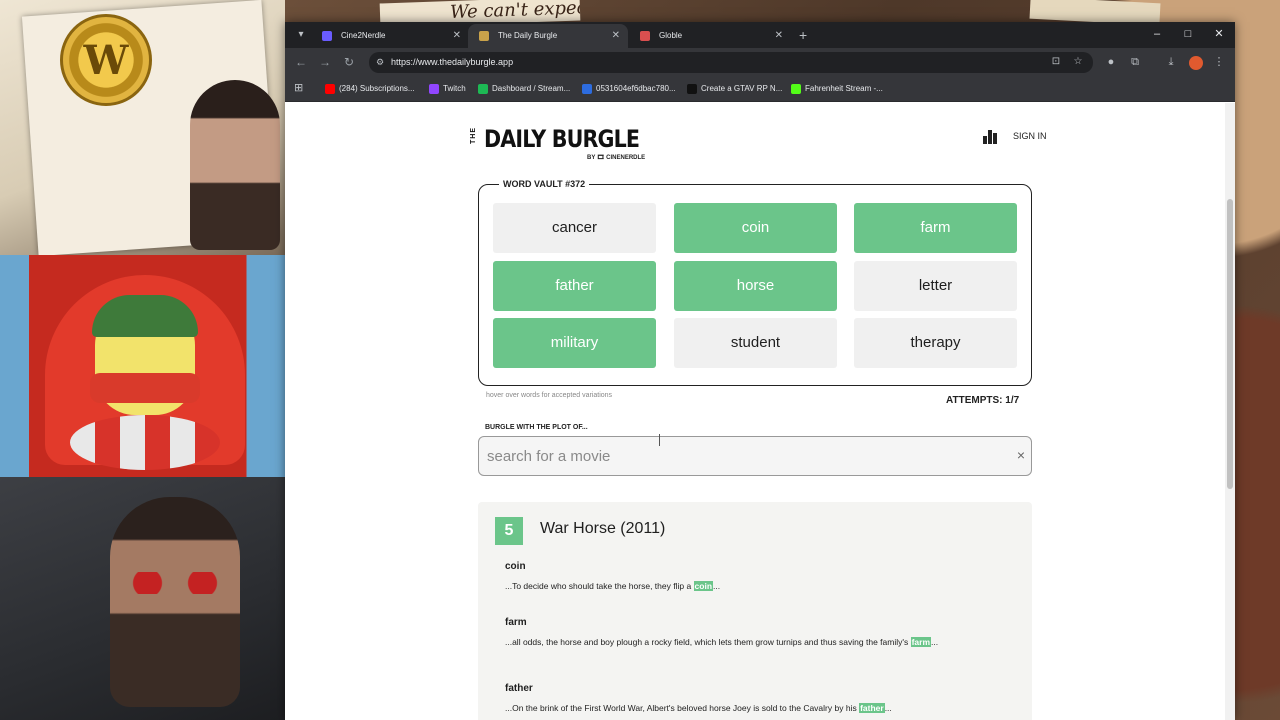 The width and height of the screenshot is (1280, 720). I want to click on url-text: https://www.thedailyburgle.app, so click(452, 62).